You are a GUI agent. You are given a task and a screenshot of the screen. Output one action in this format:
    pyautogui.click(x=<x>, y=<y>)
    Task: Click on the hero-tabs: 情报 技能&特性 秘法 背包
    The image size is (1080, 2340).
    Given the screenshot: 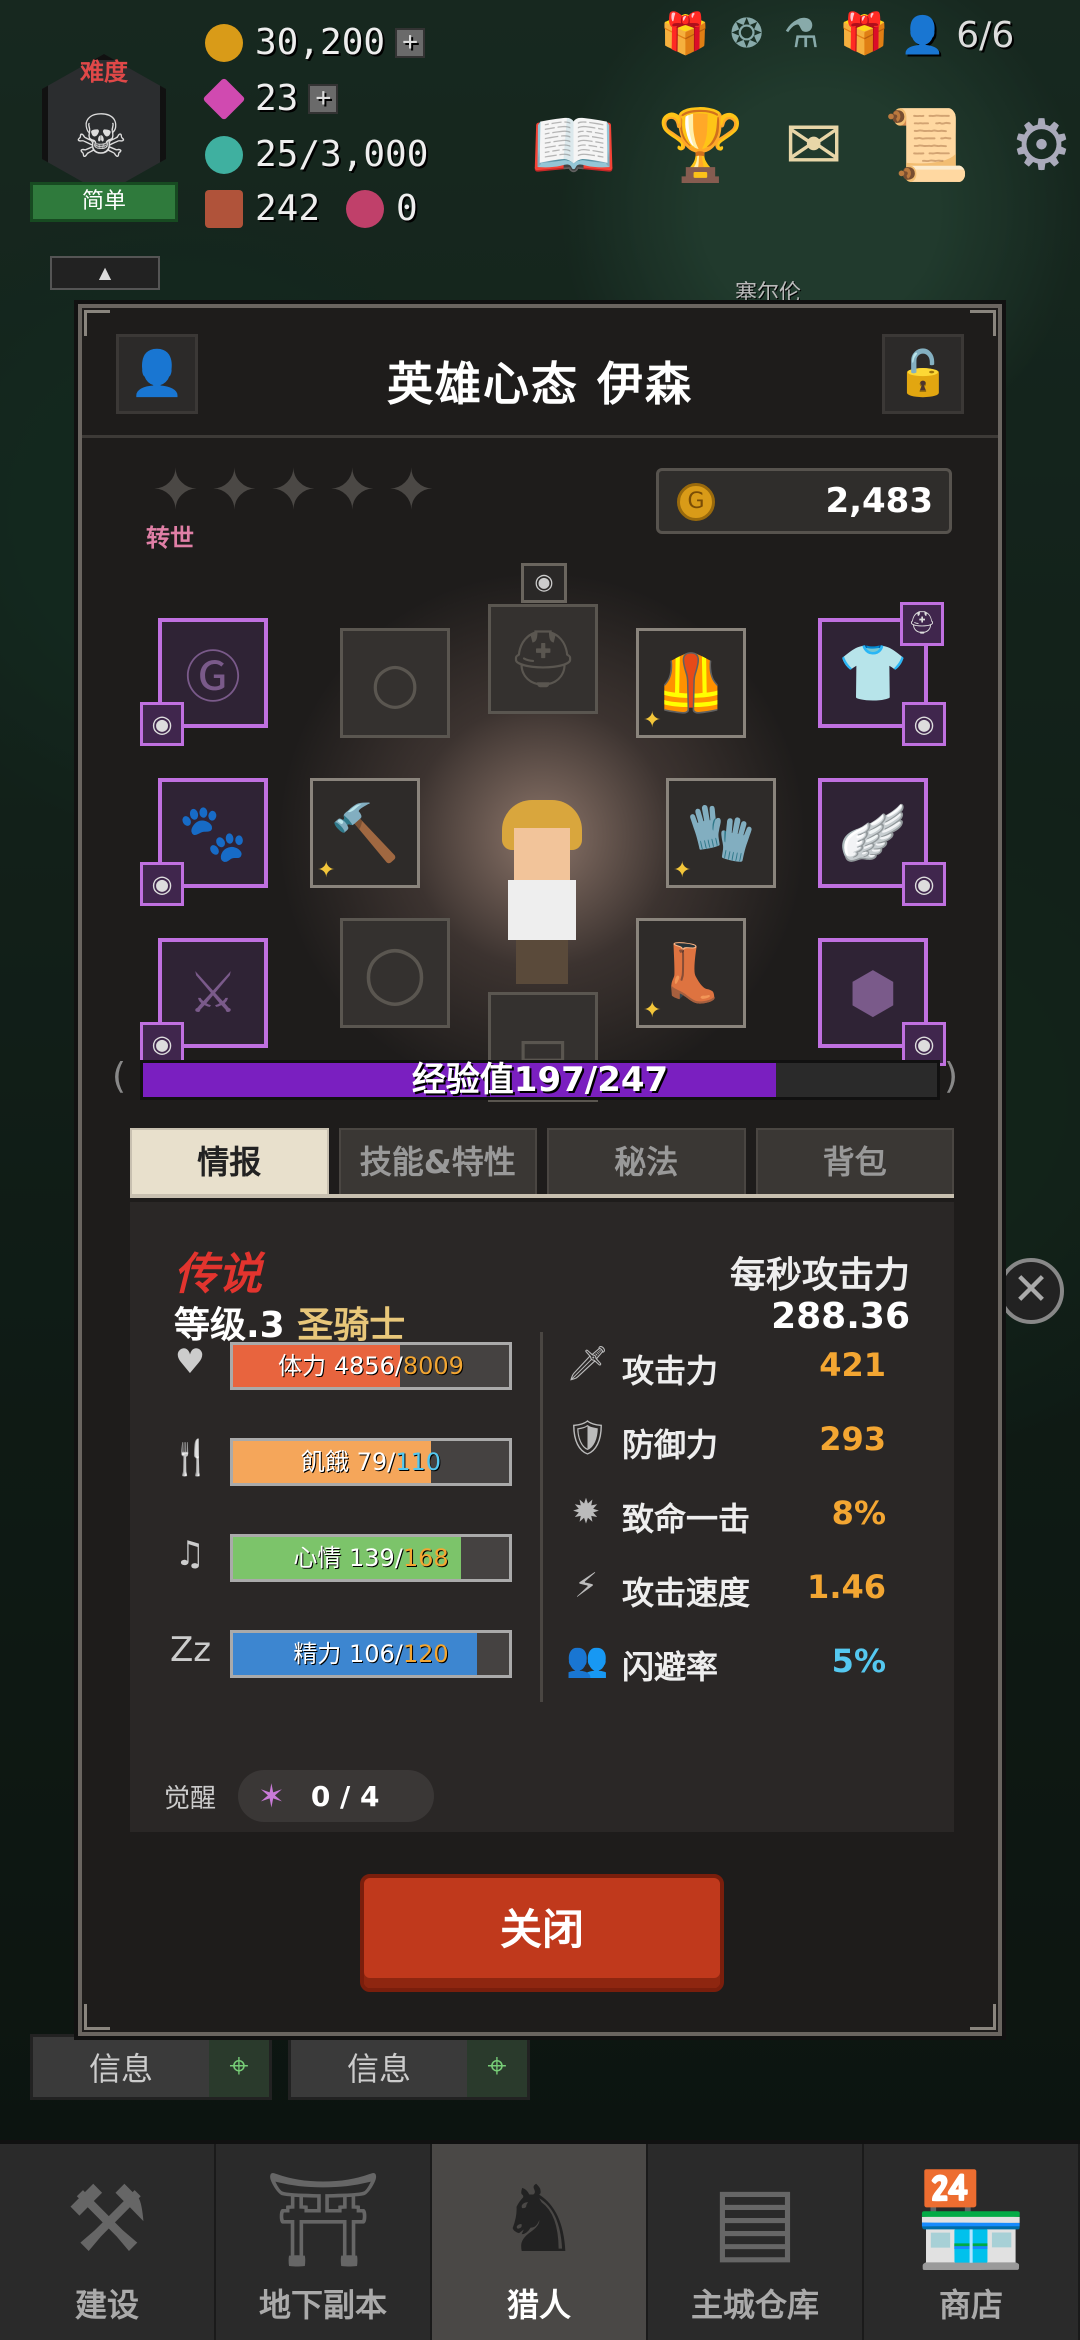 What is the action you would take?
    pyautogui.click(x=542, y=1163)
    